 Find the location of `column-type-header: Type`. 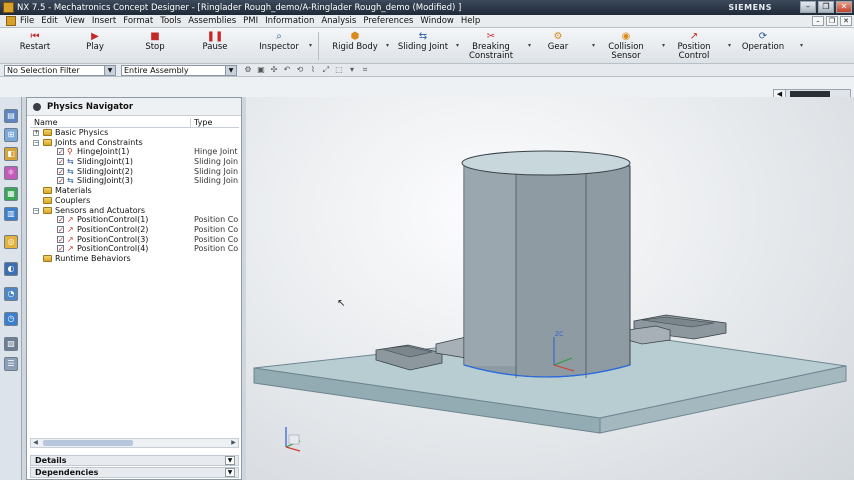

column-type-header: Type is located at coordinates (203, 122).